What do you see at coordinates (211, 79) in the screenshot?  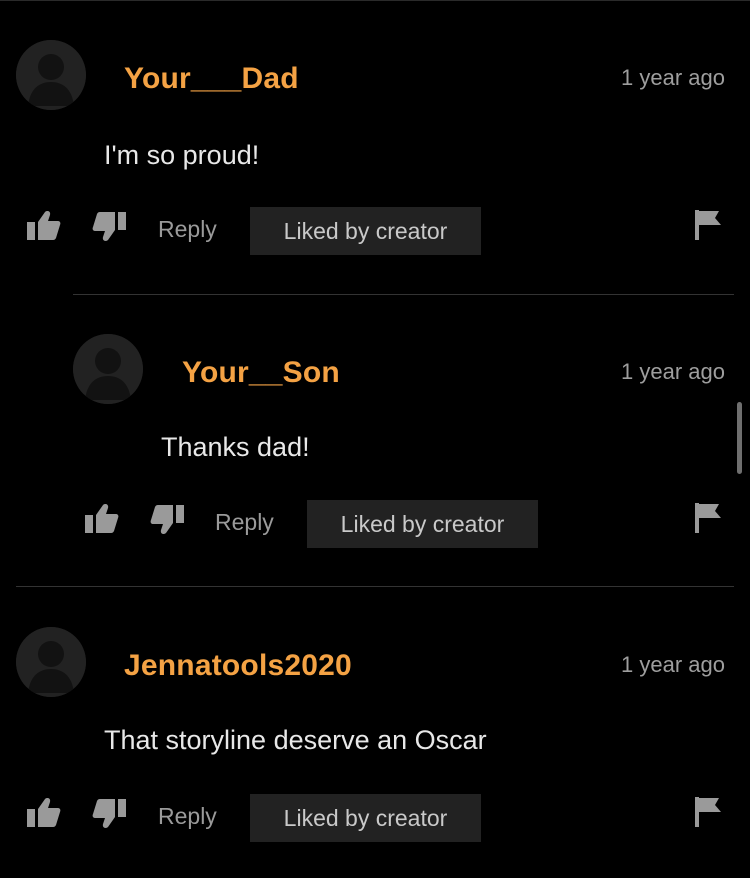 I see `username: Your___Dad` at bounding box center [211, 79].